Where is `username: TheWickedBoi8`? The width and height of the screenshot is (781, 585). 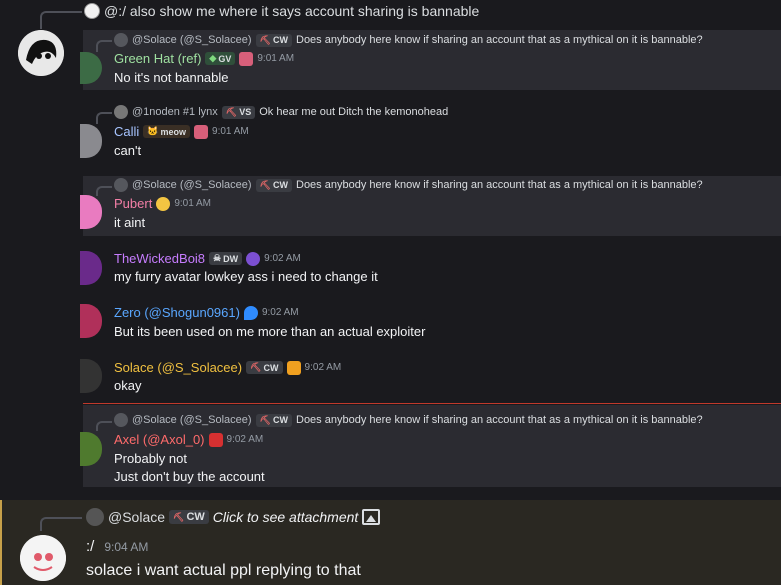
username: TheWickedBoi8 is located at coordinates (159, 258).